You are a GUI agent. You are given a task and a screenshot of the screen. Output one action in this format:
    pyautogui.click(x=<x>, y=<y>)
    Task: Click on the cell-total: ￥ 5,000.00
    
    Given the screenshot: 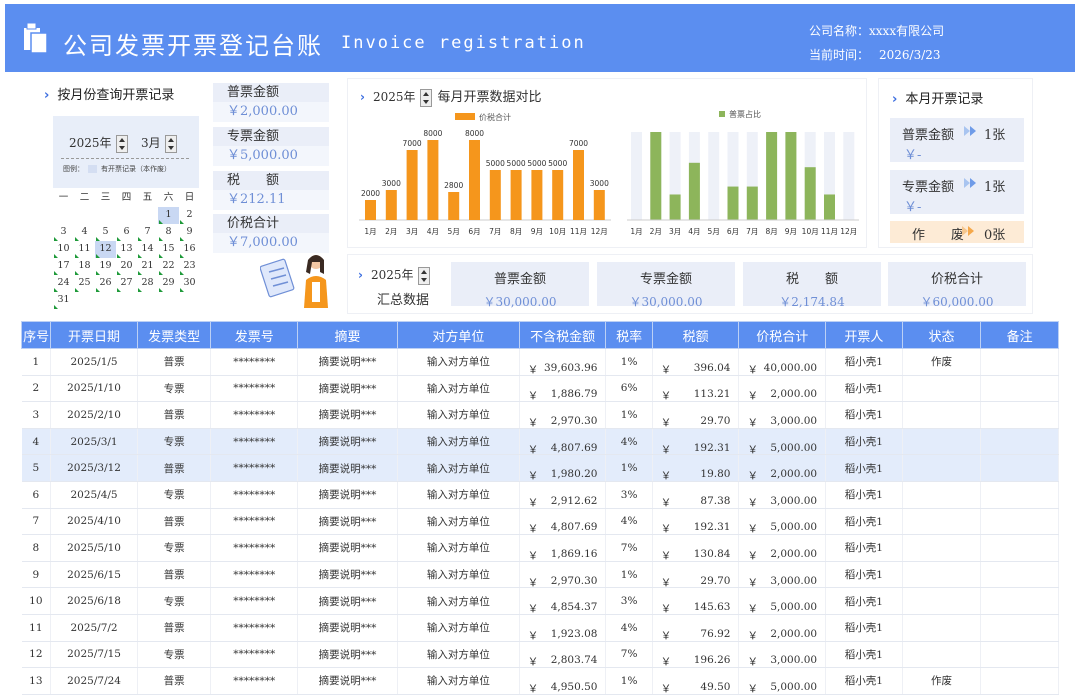 What is the action you would take?
    pyautogui.click(x=782, y=601)
    